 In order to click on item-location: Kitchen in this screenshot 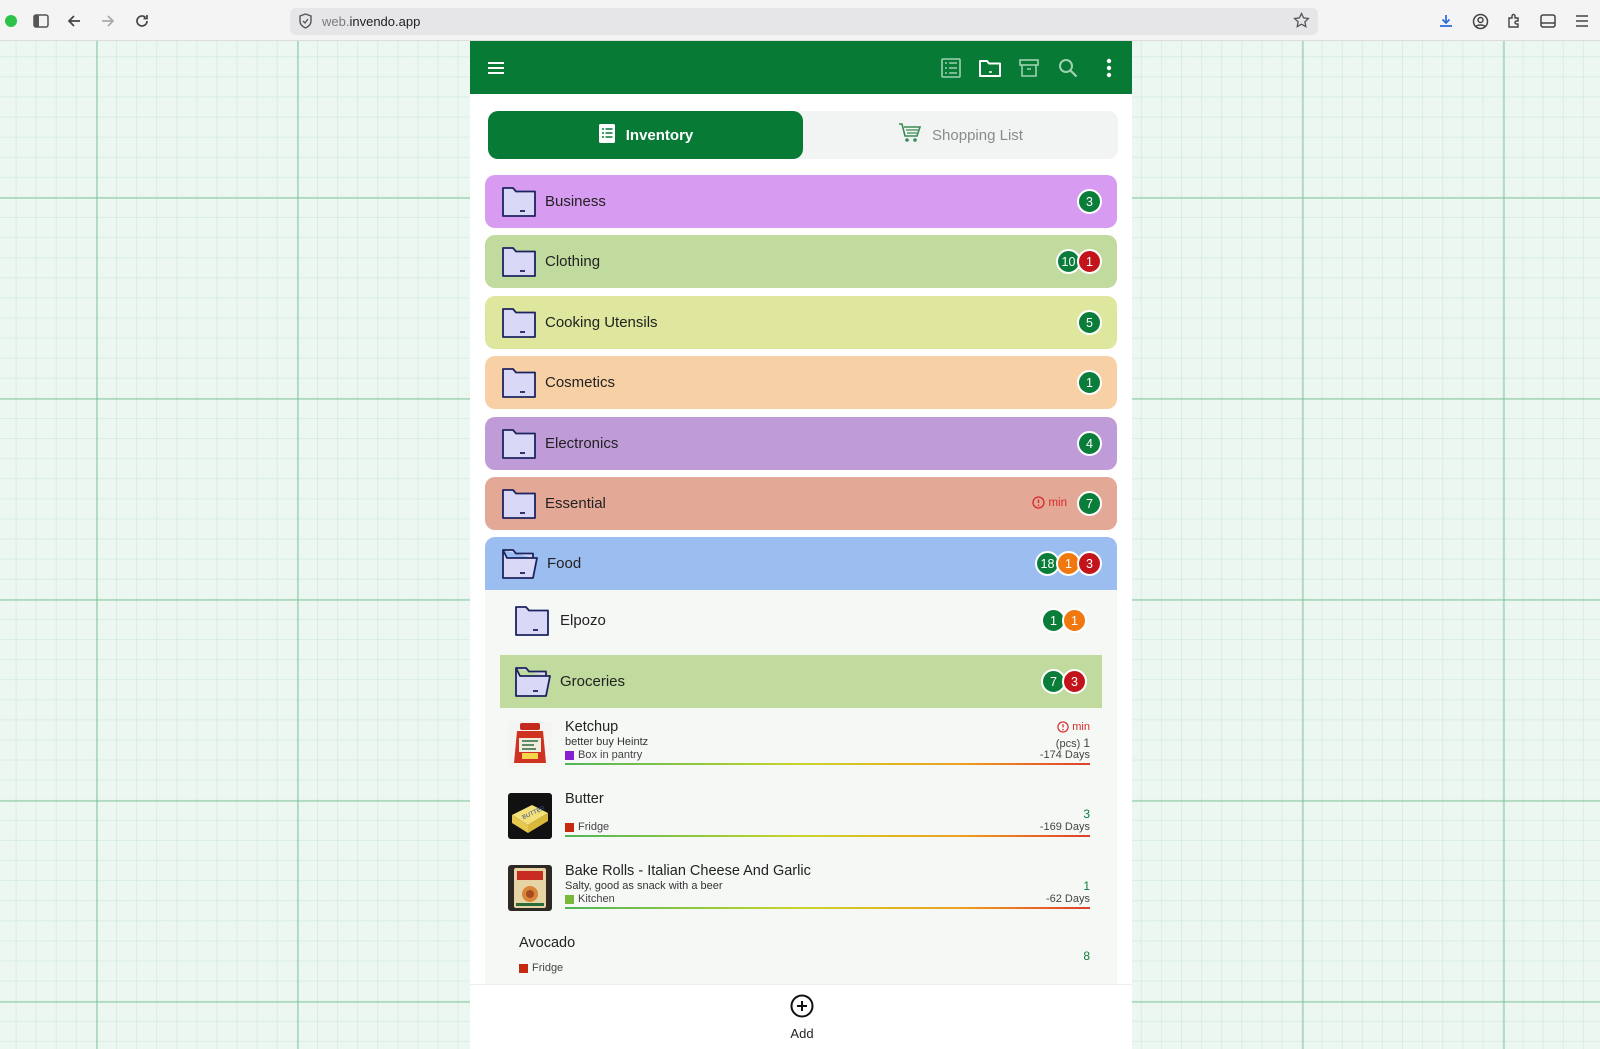, I will do `click(590, 899)`.